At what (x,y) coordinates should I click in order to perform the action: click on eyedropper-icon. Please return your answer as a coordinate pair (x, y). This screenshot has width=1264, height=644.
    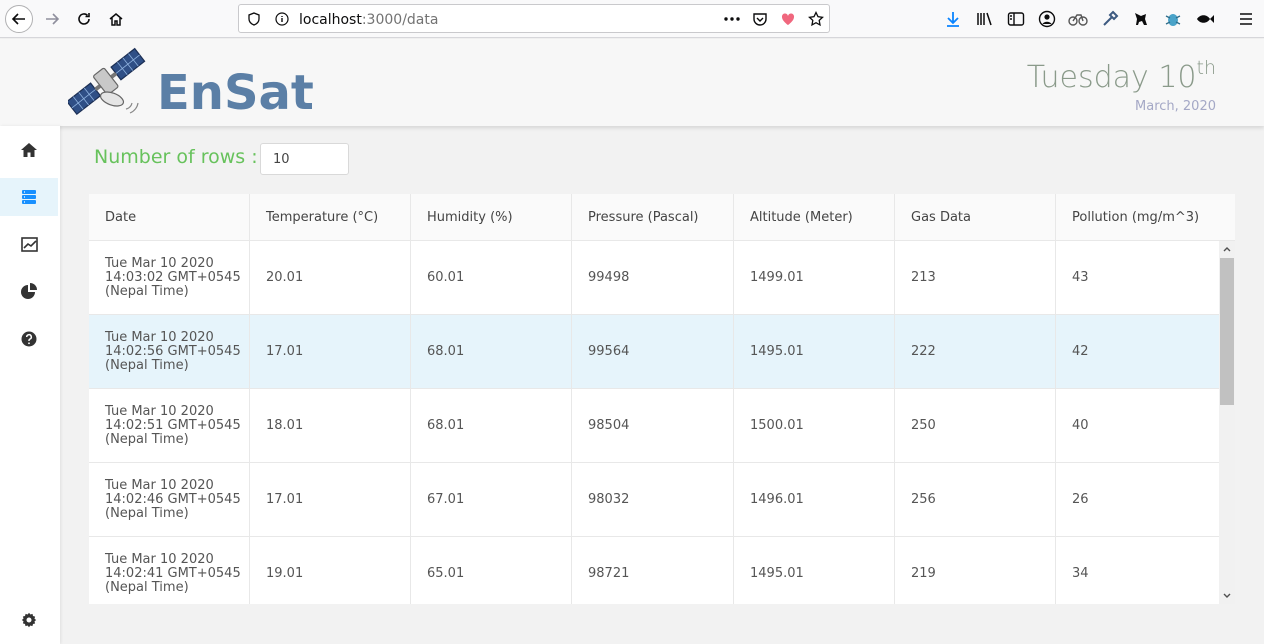
    Looking at the image, I should click on (1110, 19).